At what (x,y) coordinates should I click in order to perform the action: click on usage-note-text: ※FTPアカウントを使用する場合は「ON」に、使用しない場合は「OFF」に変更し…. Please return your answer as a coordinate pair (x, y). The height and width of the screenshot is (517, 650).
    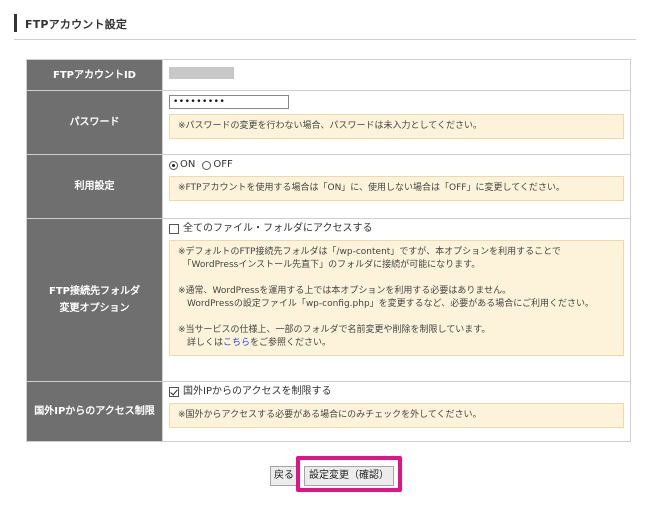
    Looking at the image, I should click on (371, 188).